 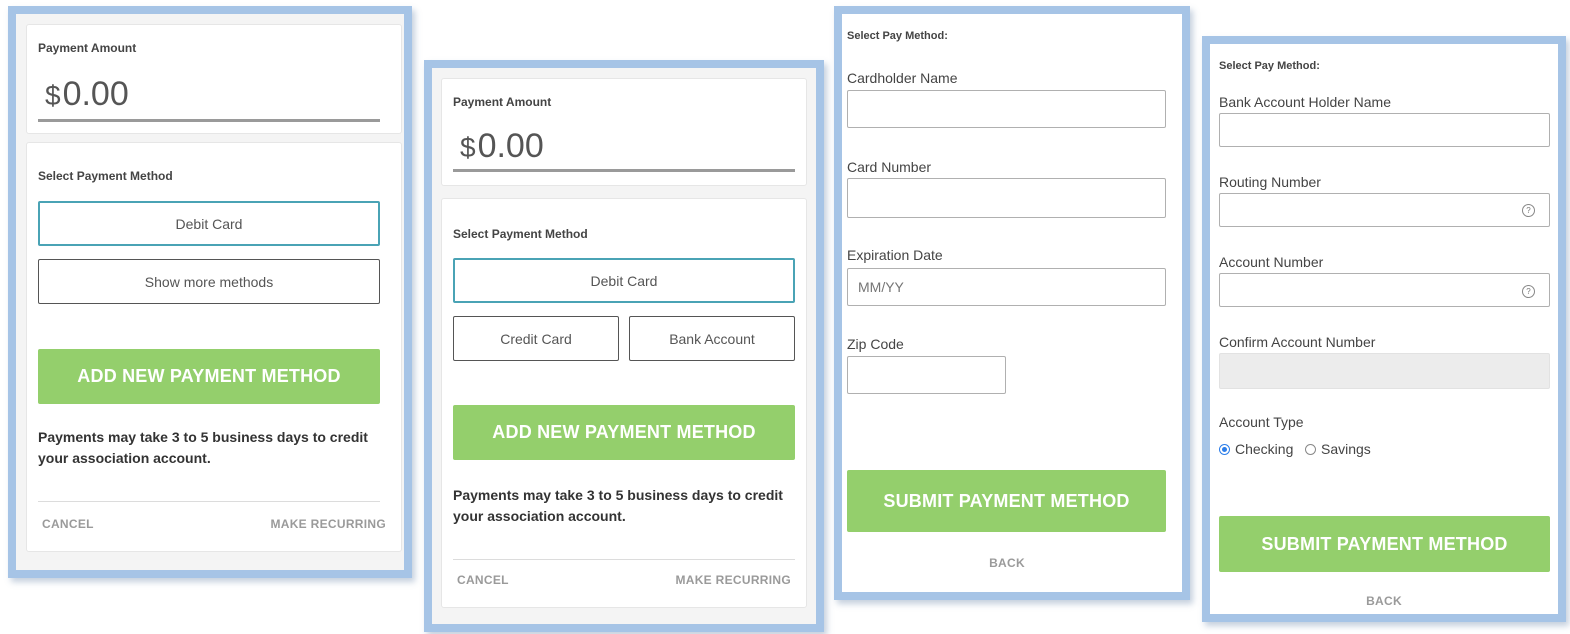 What do you see at coordinates (536, 338) in the screenshot?
I see `credit-card-button: Credit Card` at bounding box center [536, 338].